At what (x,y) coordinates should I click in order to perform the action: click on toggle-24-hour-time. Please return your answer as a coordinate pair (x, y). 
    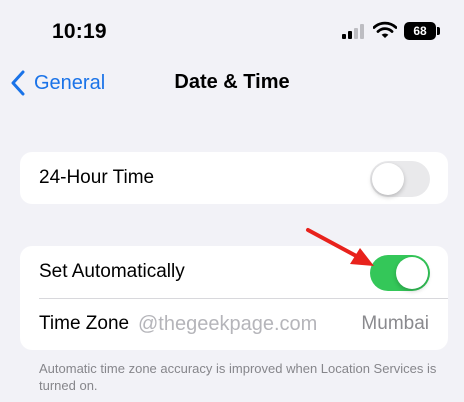
    Looking at the image, I should click on (400, 179).